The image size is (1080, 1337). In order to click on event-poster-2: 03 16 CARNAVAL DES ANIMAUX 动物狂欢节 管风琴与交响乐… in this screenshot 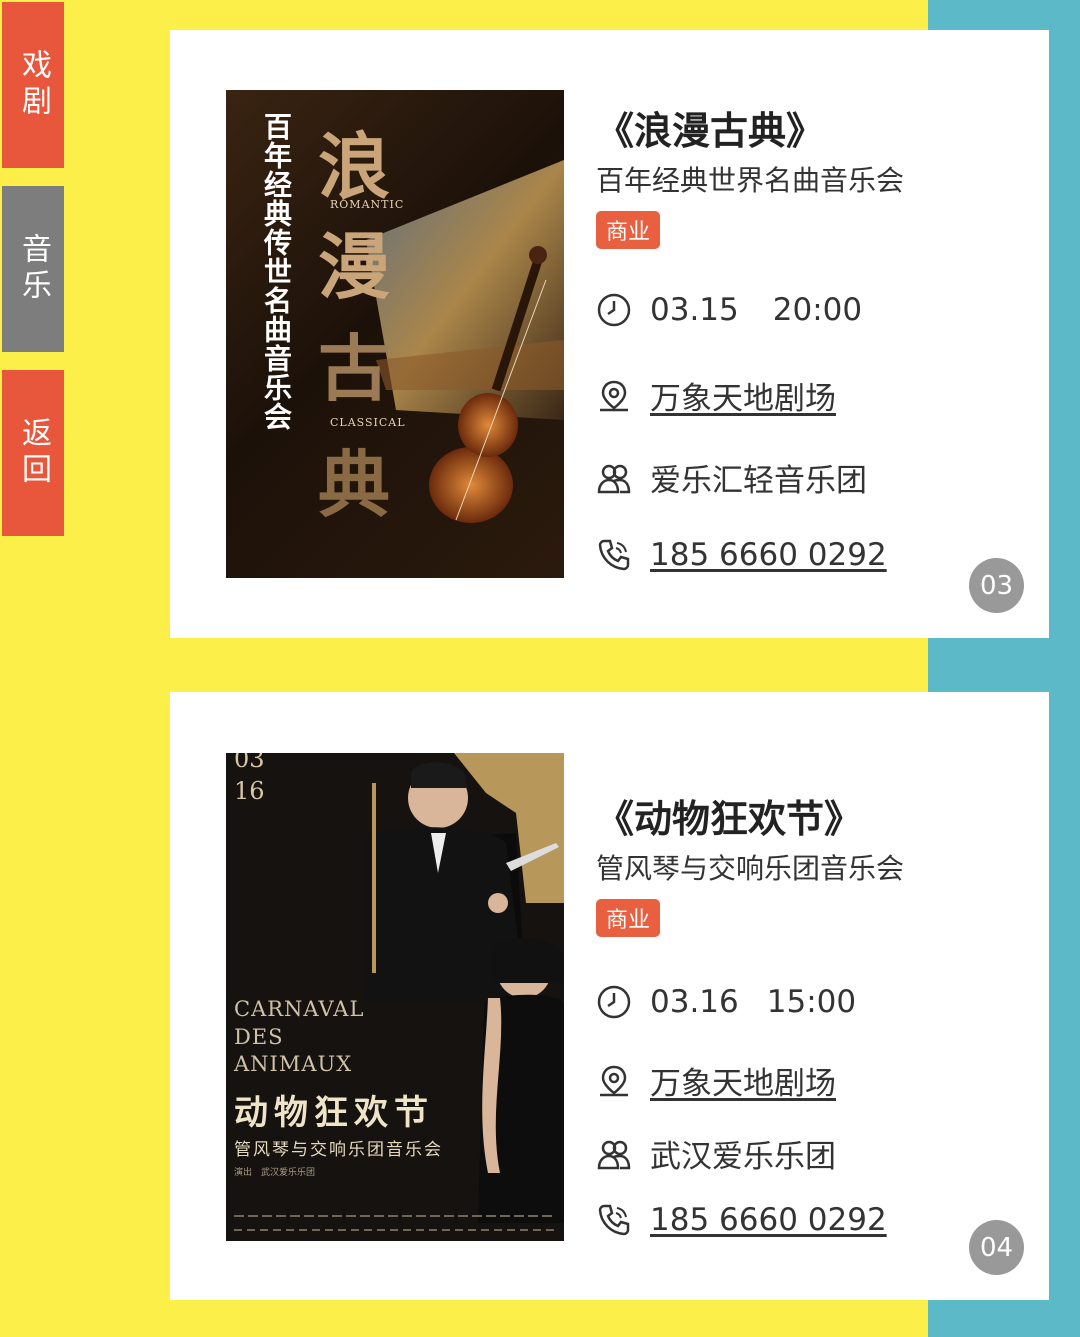, I will do `click(395, 997)`.